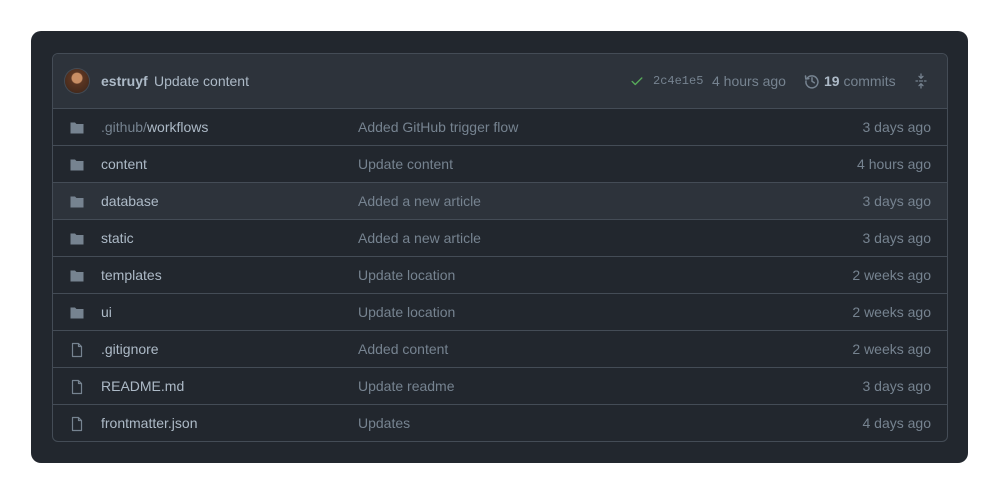  Describe the element at coordinates (869, 81) in the screenshot. I see `commits-label: commits` at that location.